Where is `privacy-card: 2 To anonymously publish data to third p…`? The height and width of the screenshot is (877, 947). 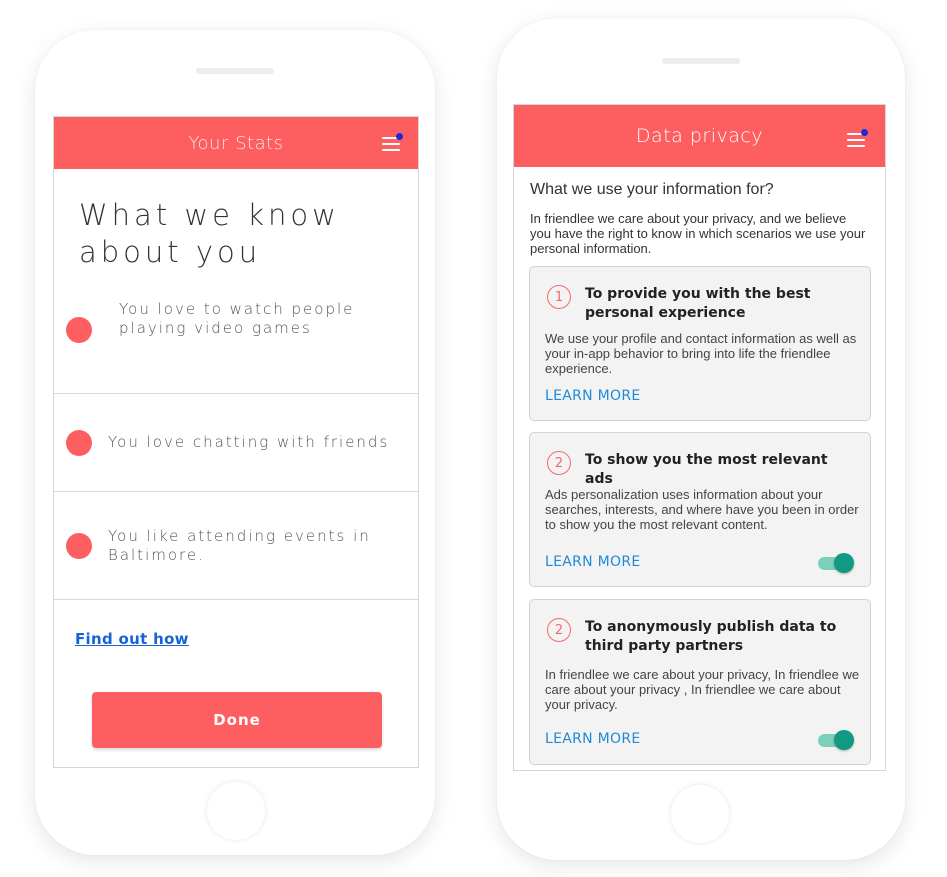 privacy-card: 2 To anonymously publish data to third p… is located at coordinates (700, 682).